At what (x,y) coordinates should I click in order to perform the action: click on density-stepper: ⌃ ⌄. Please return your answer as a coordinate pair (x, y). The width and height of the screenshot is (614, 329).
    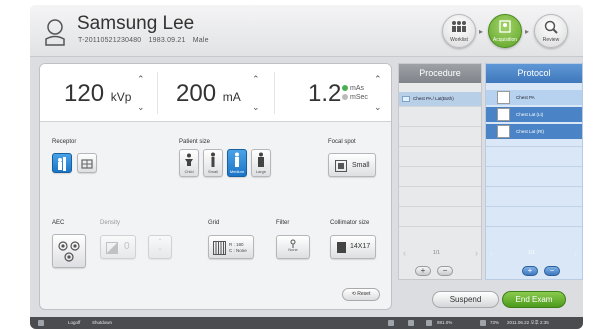
    Looking at the image, I should click on (160, 247).